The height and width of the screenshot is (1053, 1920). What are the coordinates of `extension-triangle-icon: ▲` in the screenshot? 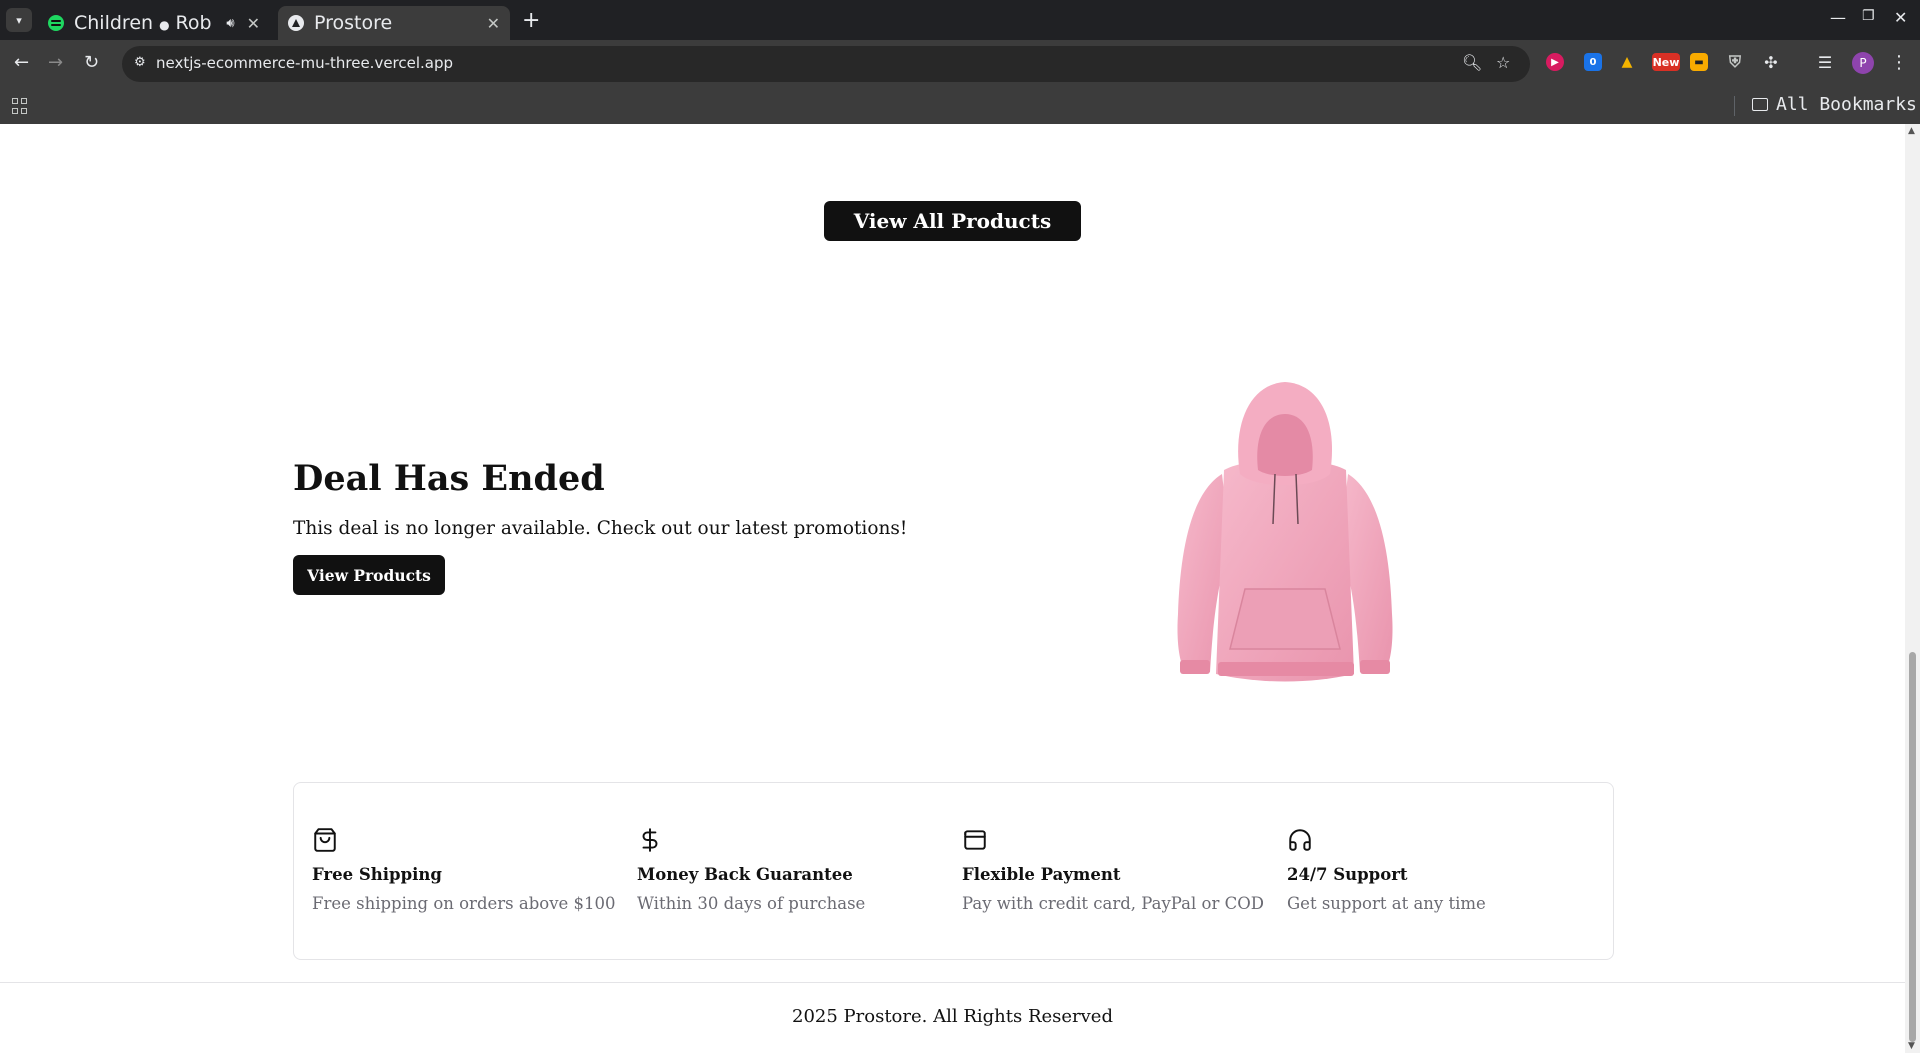 It's located at (1627, 62).